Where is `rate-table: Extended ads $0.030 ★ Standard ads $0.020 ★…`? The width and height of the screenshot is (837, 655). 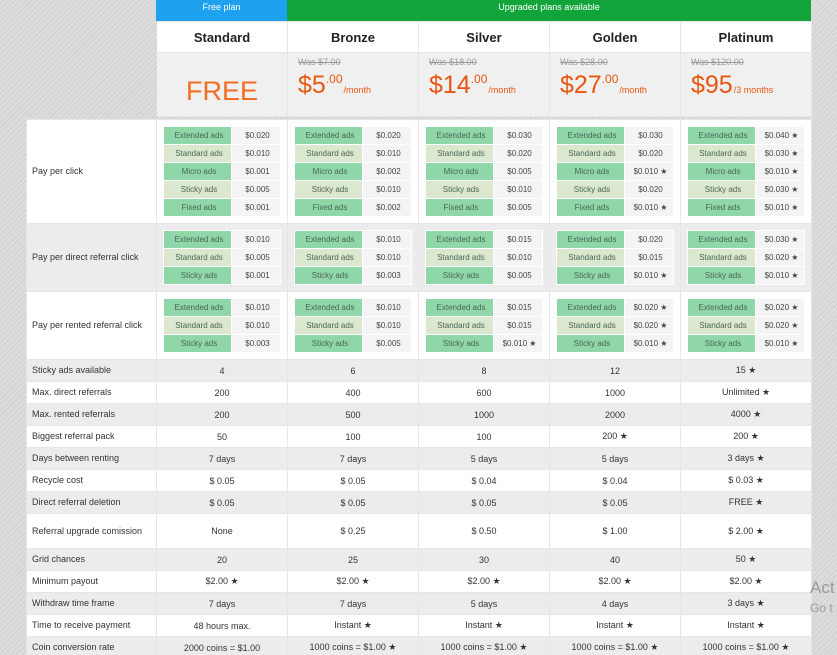
rate-table: Extended ads $0.030 ★ Standard ads $0.020 ★… is located at coordinates (746, 257).